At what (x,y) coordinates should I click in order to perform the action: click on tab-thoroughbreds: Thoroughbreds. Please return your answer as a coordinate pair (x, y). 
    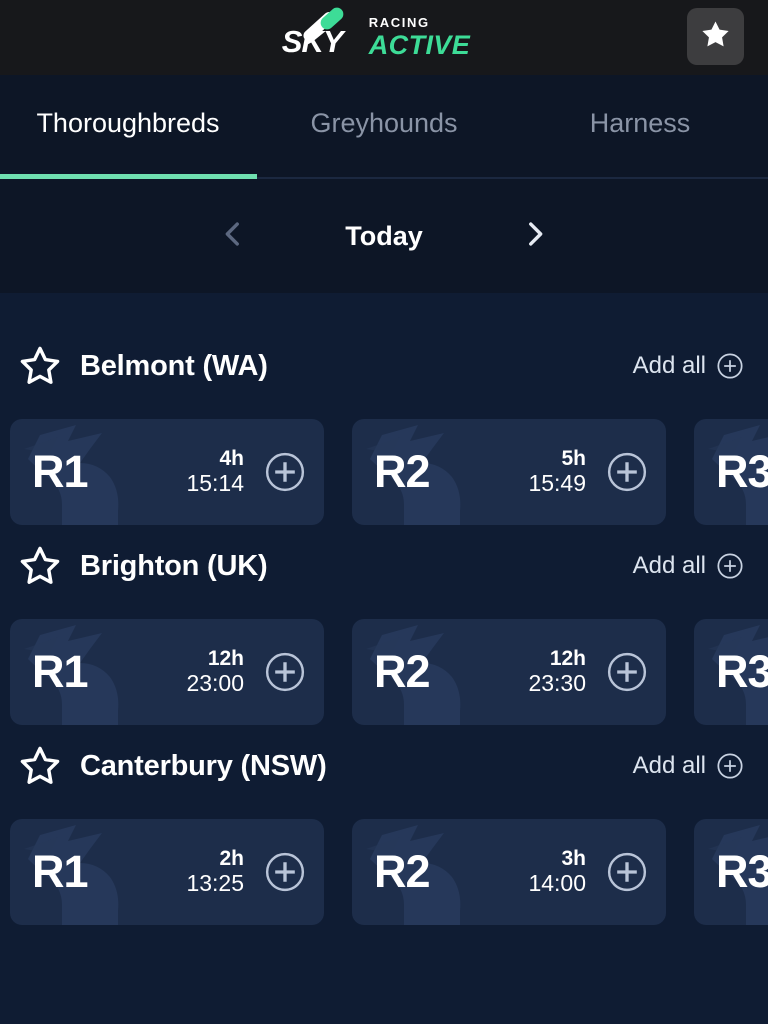
    Looking at the image, I should click on (128, 127).